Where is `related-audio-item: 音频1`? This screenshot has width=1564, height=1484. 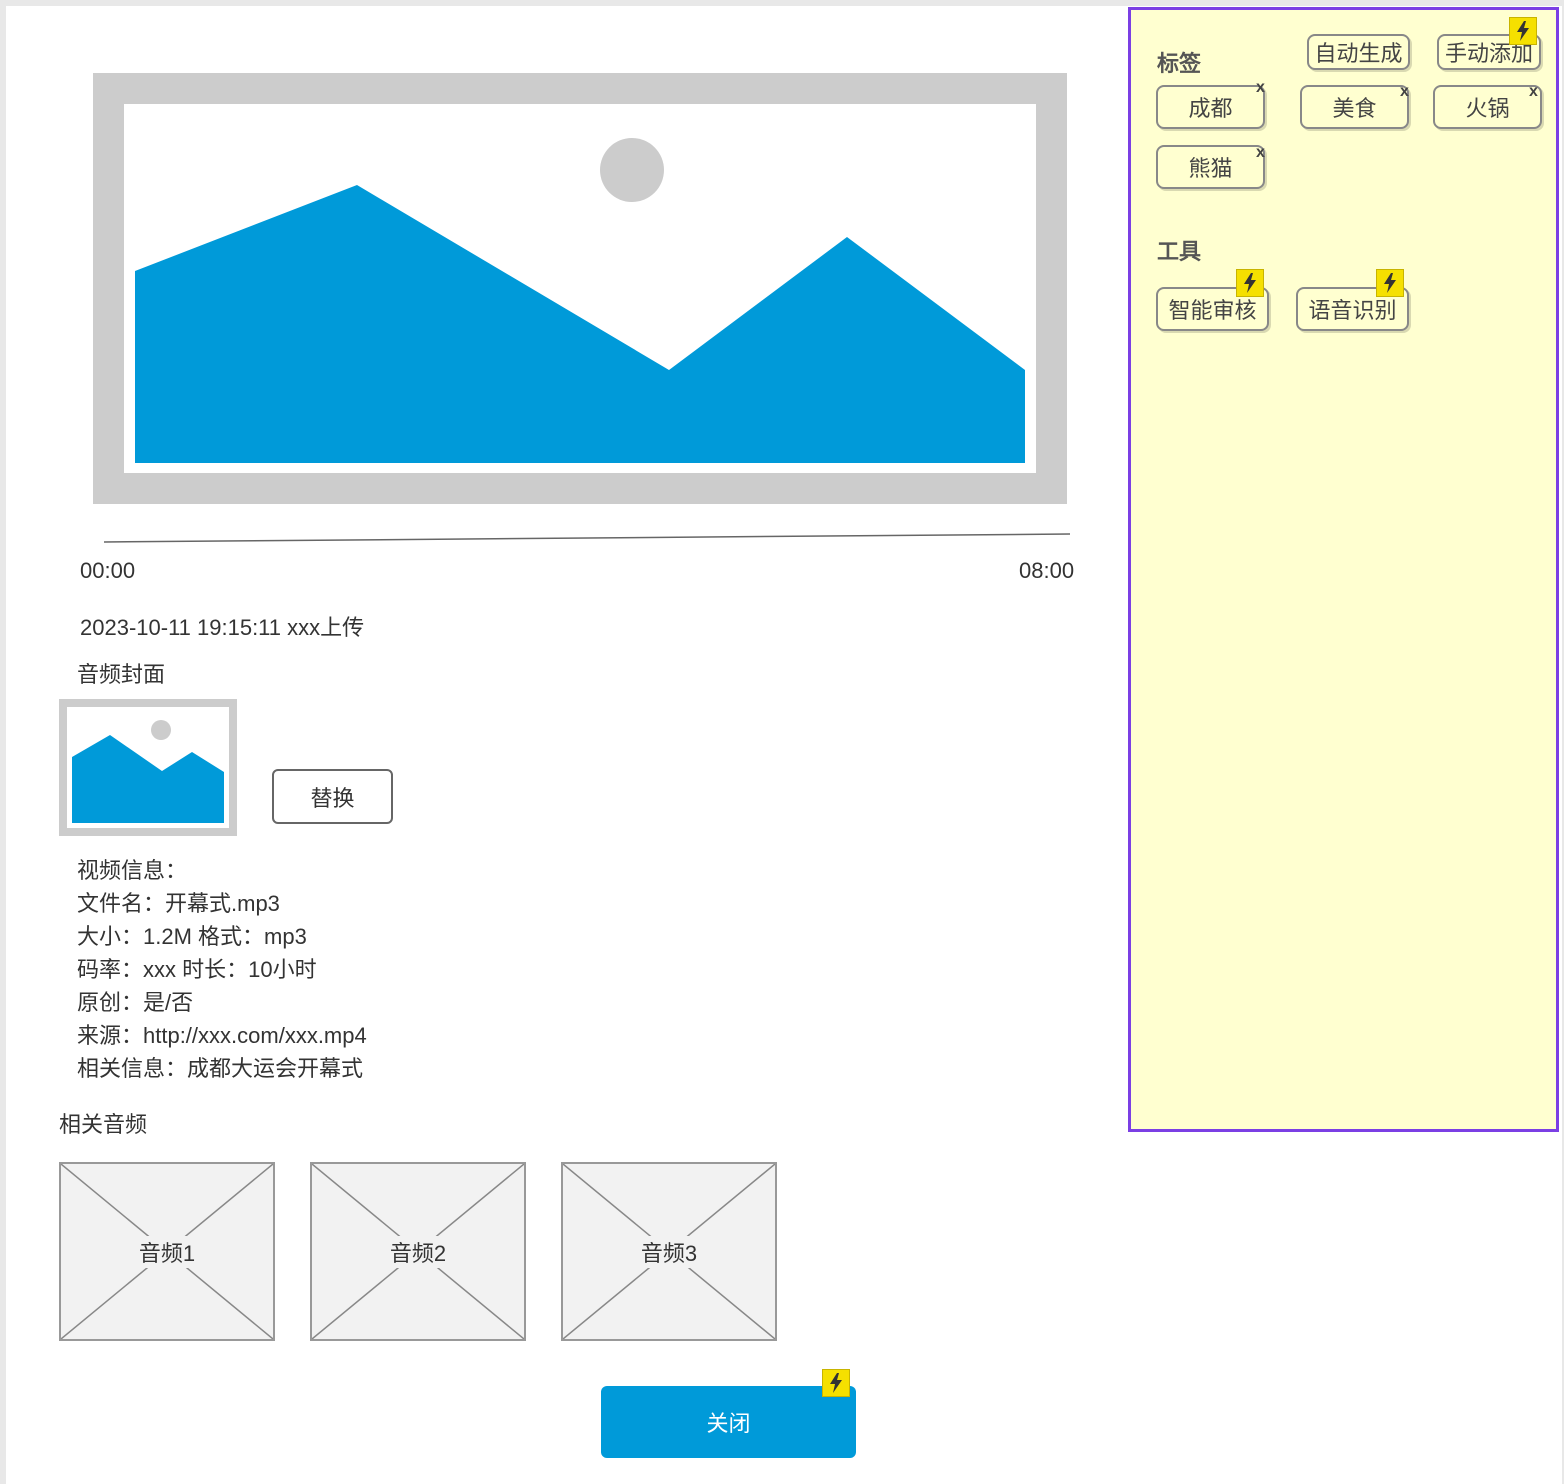 related-audio-item: 音频1 is located at coordinates (167, 1251).